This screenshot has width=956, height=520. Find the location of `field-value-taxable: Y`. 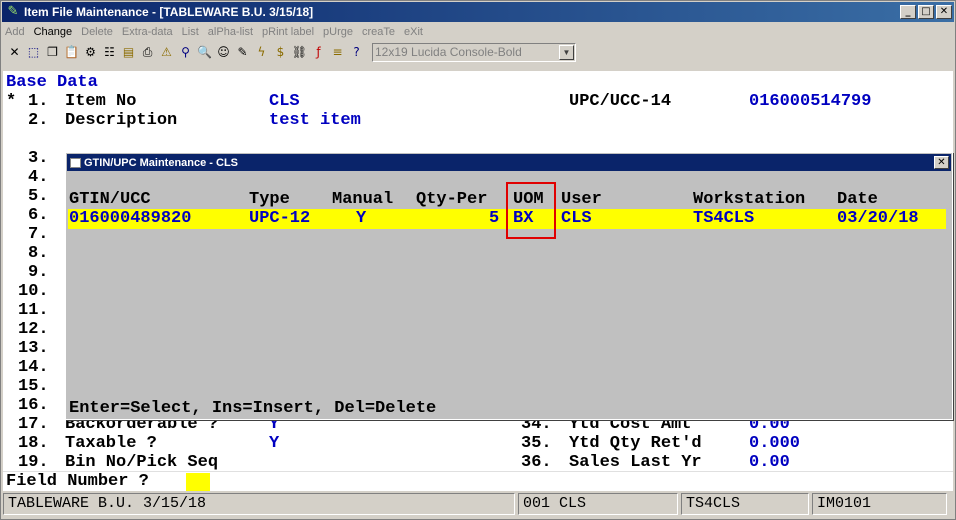

field-value-taxable: Y is located at coordinates (274, 443).